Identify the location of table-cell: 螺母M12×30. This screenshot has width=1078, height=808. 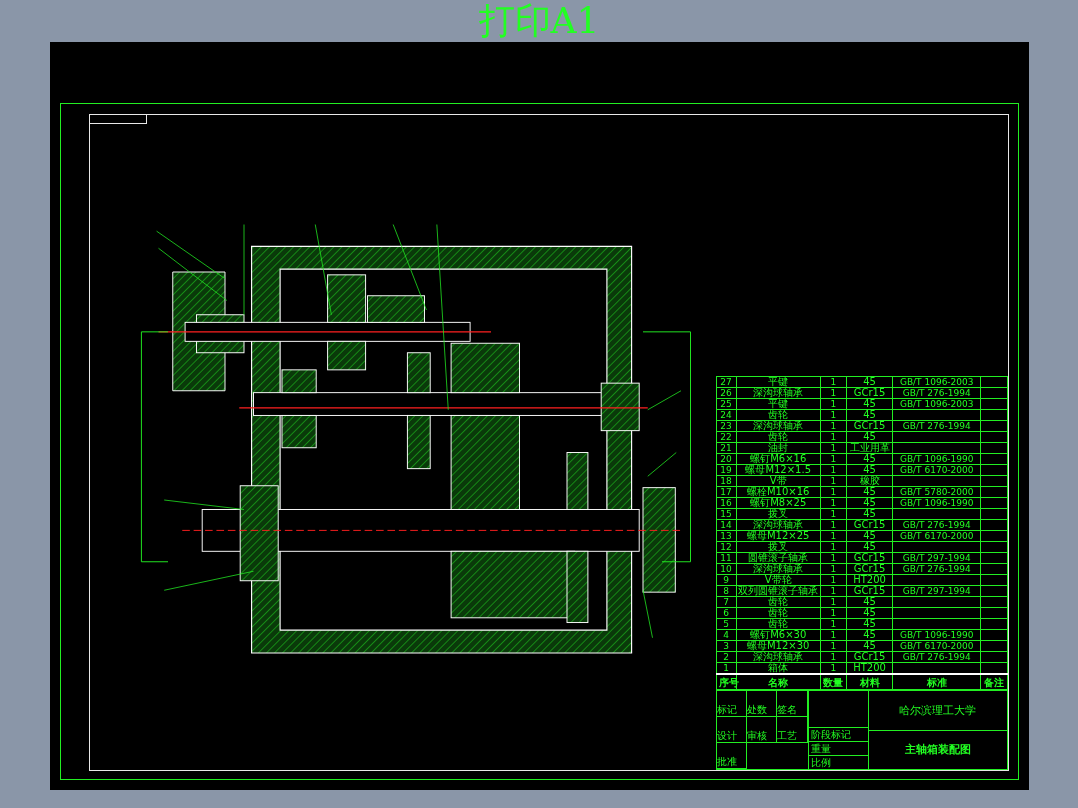
(778, 646).